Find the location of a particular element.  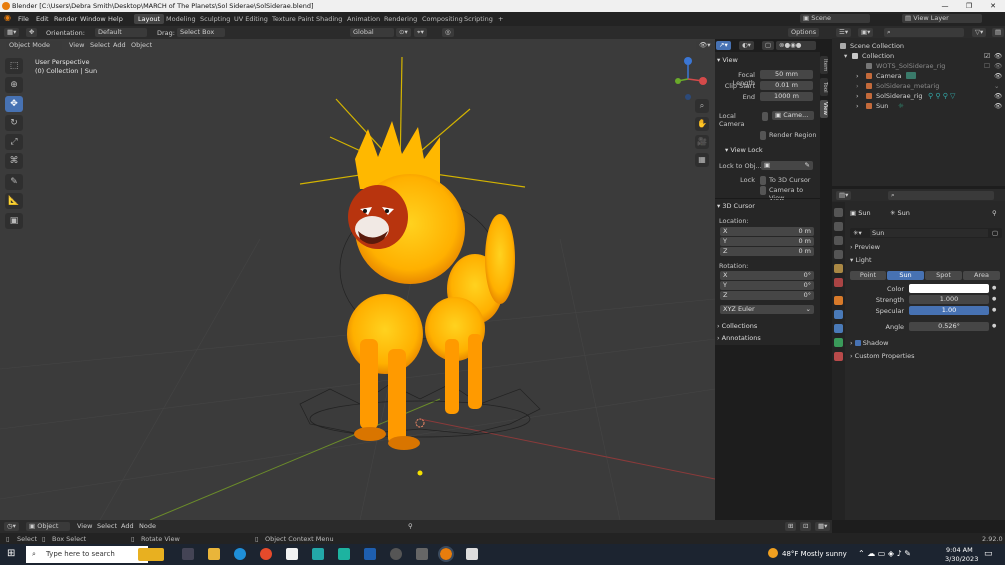

tab-texture-paint: Texture Paint is located at coordinates (293, 19).